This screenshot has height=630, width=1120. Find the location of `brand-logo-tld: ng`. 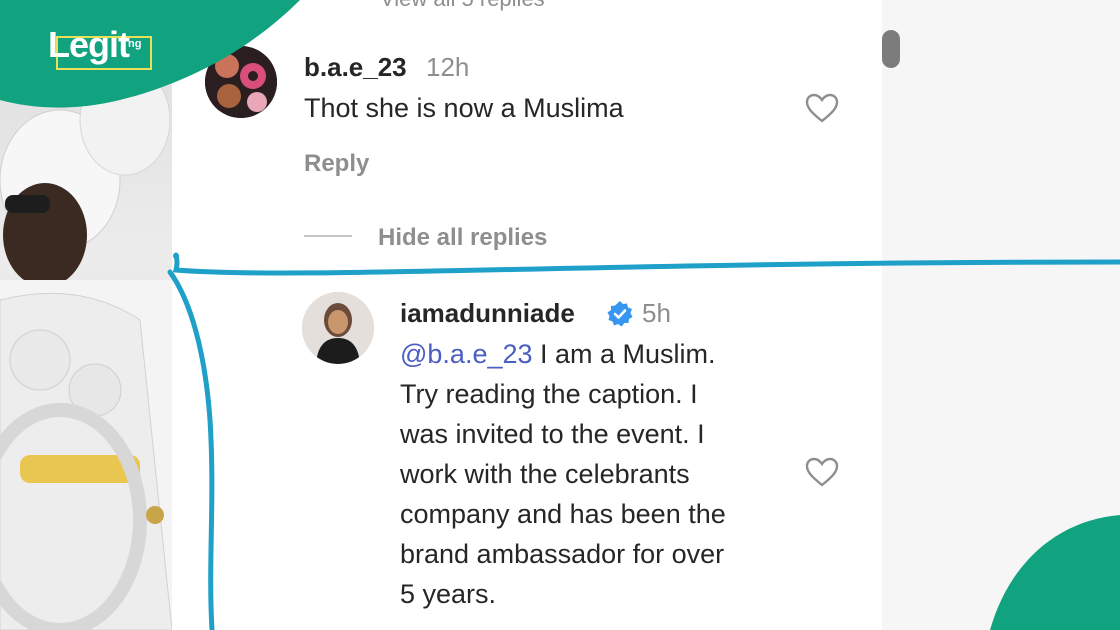

brand-logo-tld: ng is located at coordinates (135, 44).